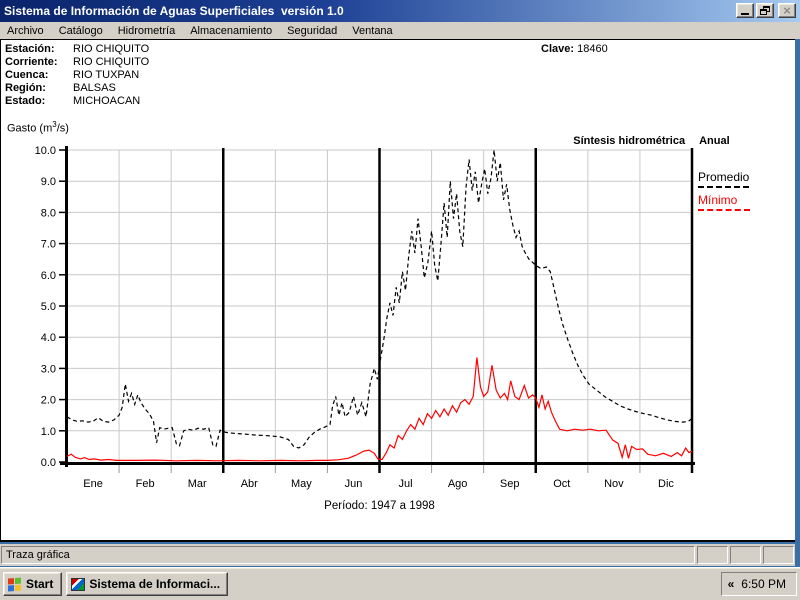  What do you see at coordinates (45, 151) in the screenshot?
I see `y-tick-label: 10.0` at bounding box center [45, 151].